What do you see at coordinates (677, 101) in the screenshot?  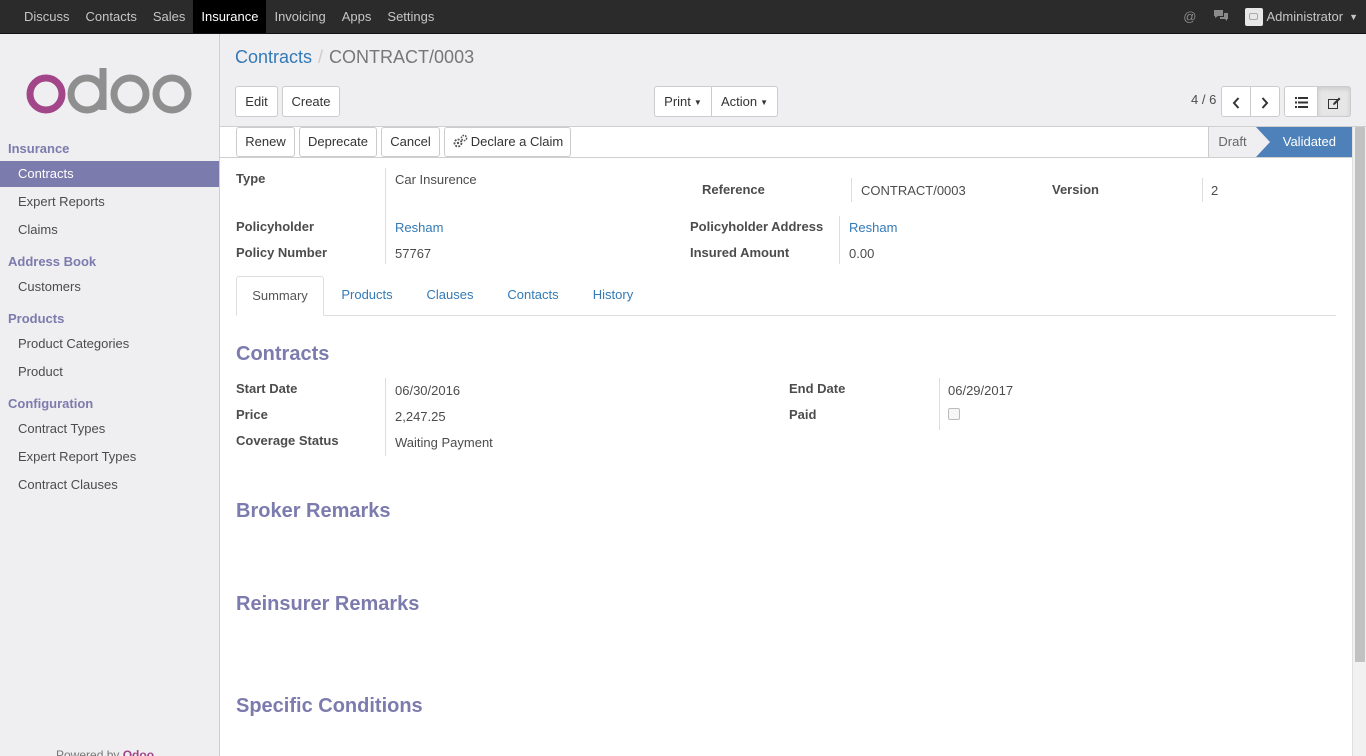 I see `print-label: Print` at bounding box center [677, 101].